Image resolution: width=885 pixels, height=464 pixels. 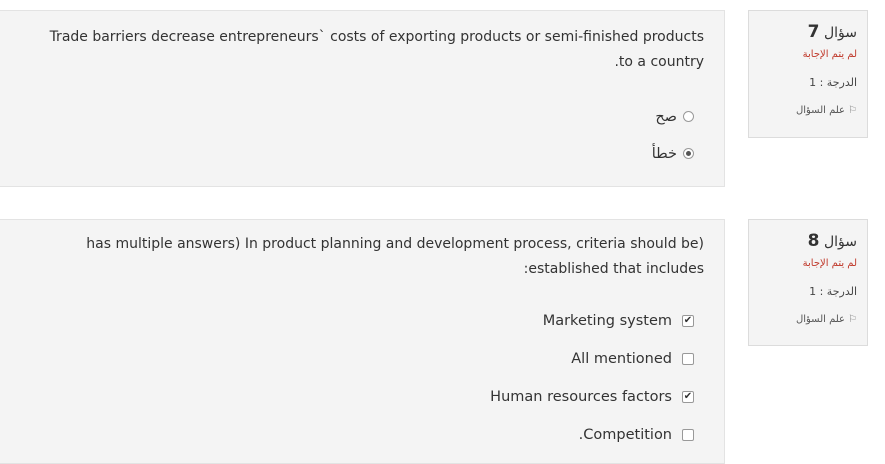 What do you see at coordinates (688, 359) in the screenshot?
I see `option-all-mentioned-checkbox` at bounding box center [688, 359].